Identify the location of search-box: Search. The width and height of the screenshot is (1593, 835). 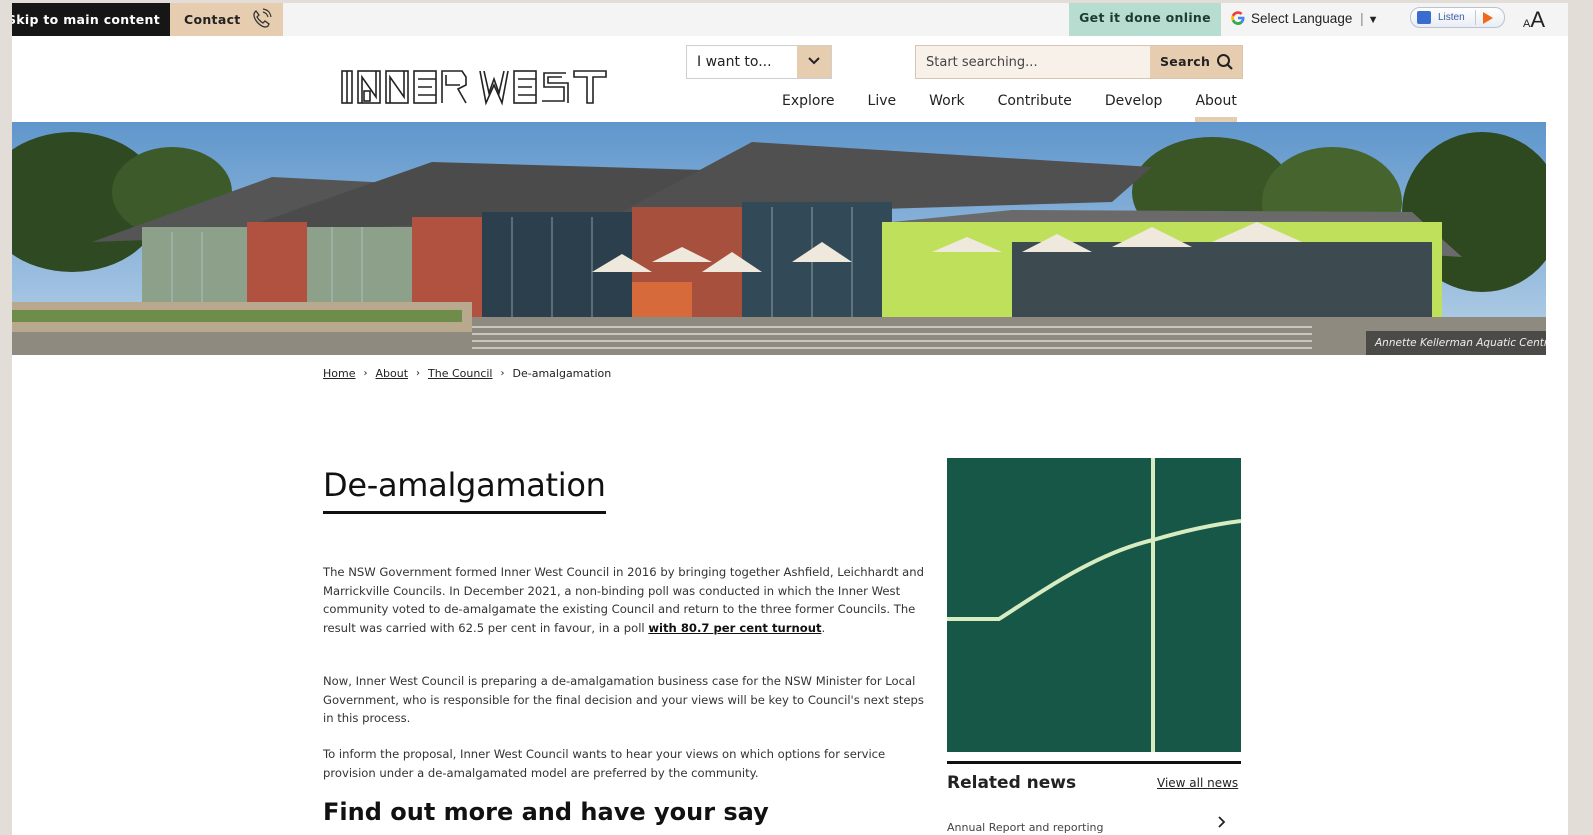
(1079, 62).